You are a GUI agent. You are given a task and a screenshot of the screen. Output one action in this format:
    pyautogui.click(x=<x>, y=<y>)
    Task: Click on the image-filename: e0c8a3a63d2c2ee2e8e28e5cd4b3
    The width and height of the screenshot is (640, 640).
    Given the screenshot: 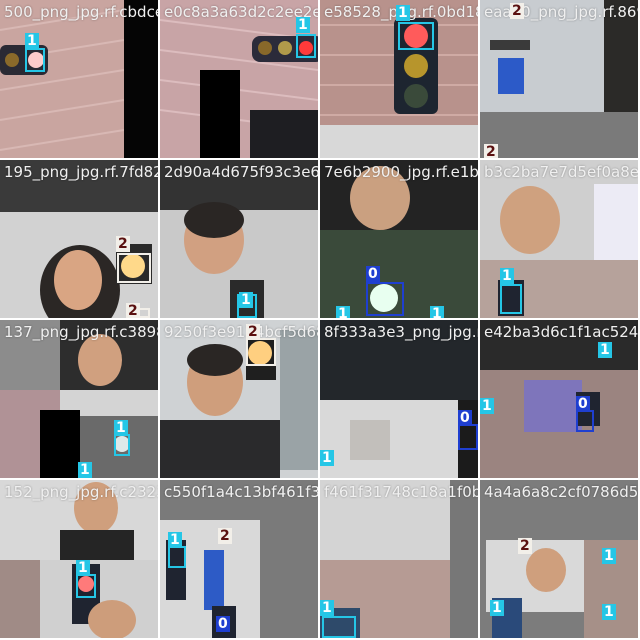 What is the action you would take?
    pyautogui.click(x=241, y=12)
    